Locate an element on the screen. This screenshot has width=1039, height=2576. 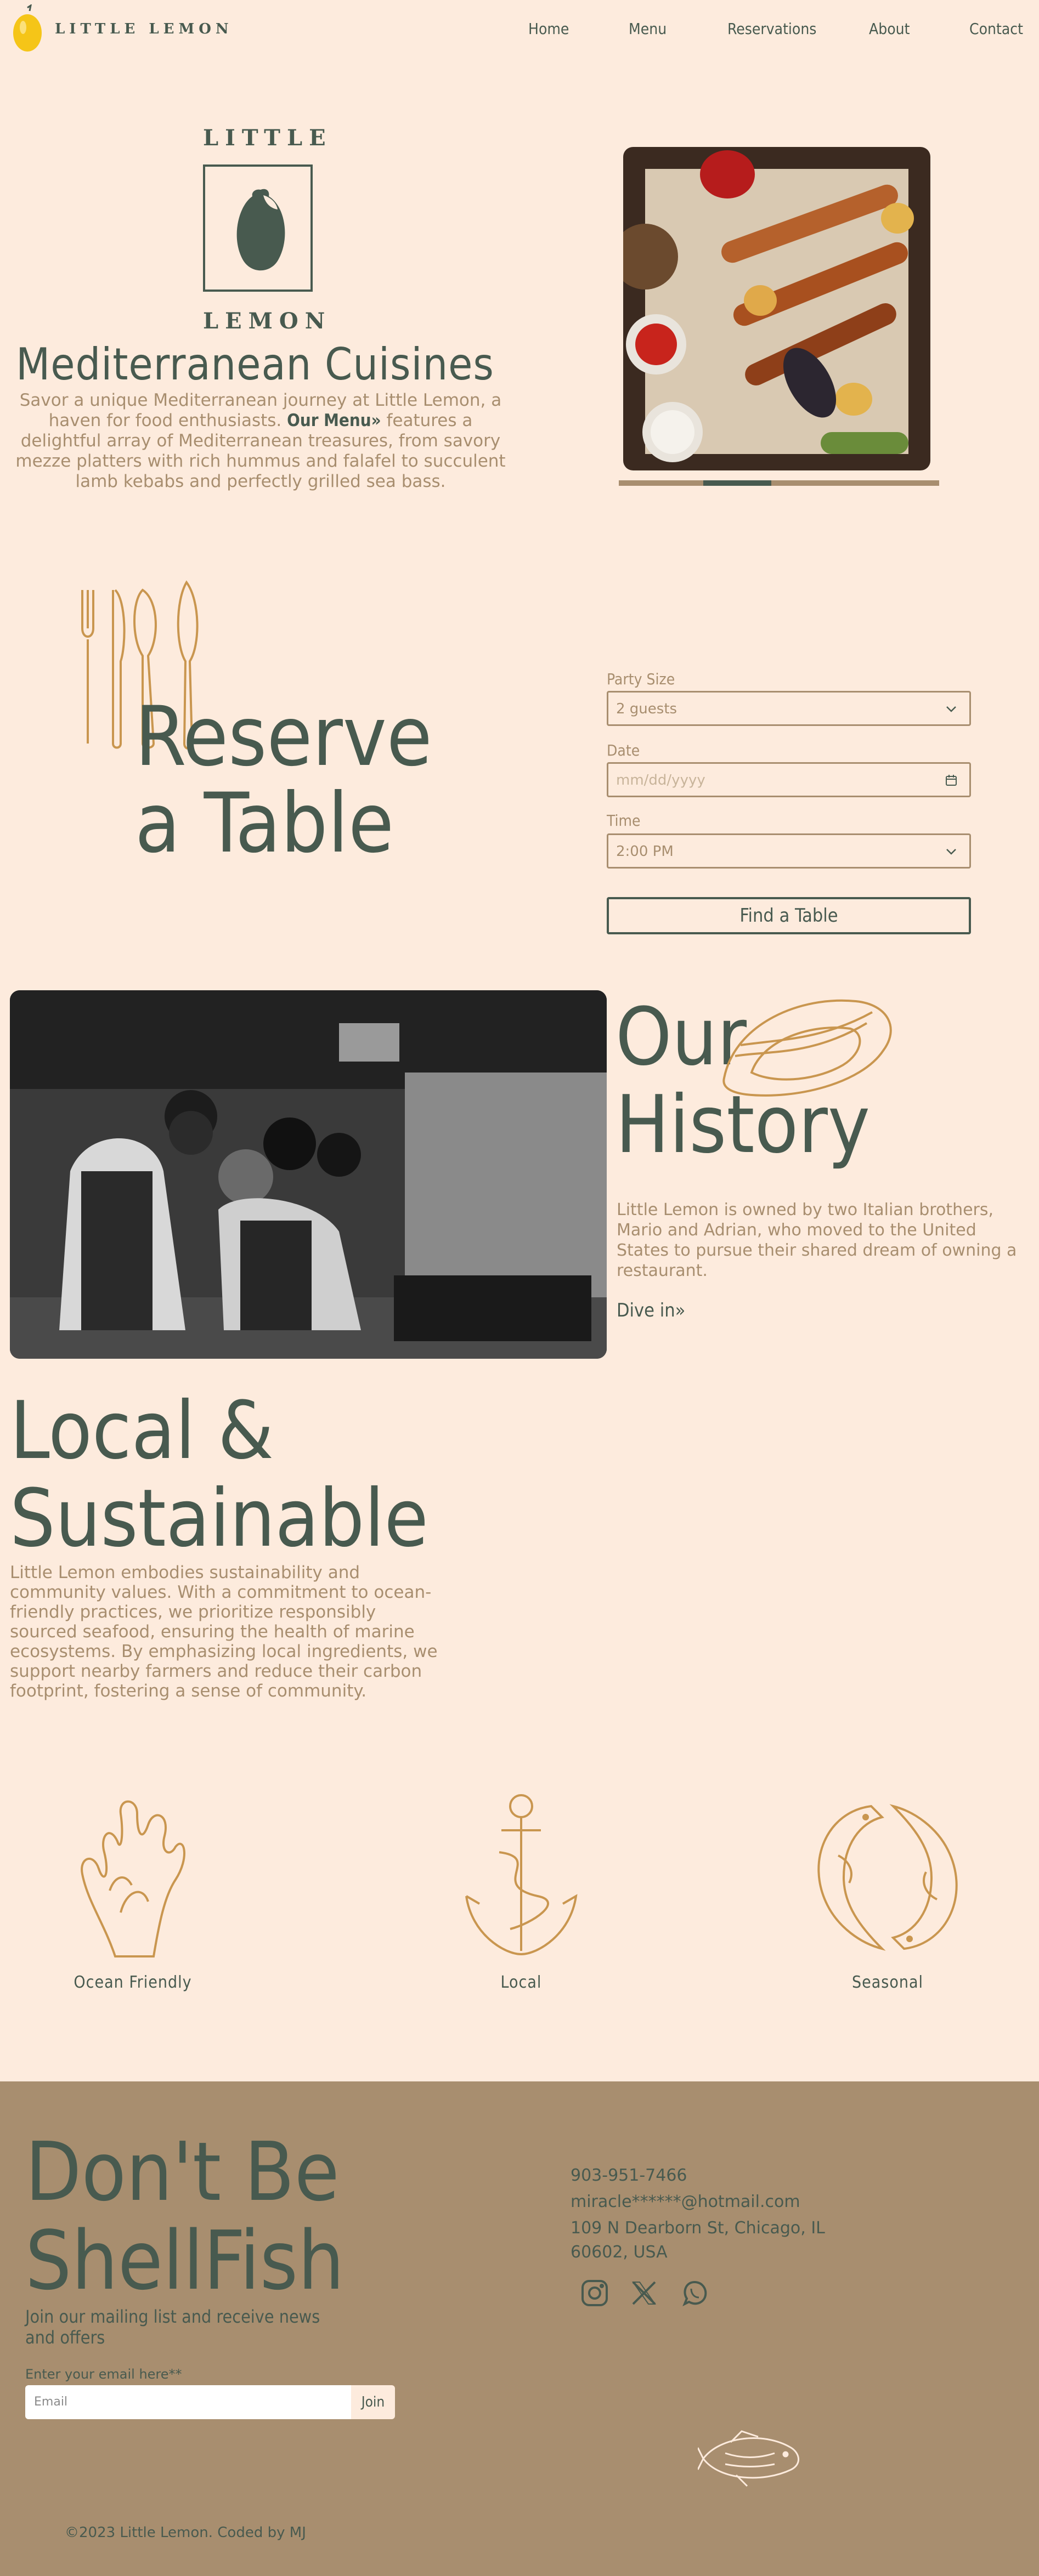
whatsapp-icon is located at coordinates (694, 2293).